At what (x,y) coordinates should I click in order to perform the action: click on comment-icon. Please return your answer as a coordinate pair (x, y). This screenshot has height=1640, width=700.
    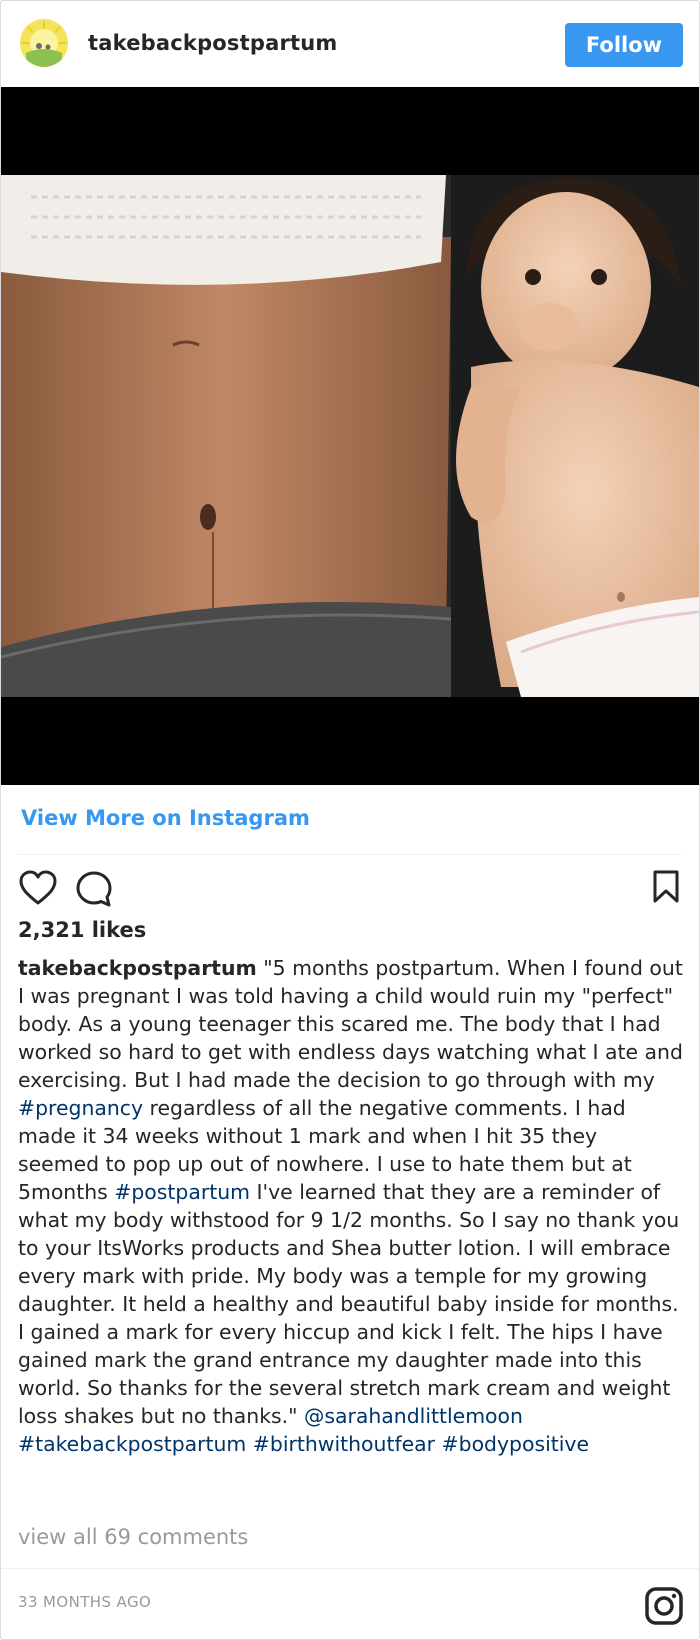
    Looking at the image, I should click on (94, 891).